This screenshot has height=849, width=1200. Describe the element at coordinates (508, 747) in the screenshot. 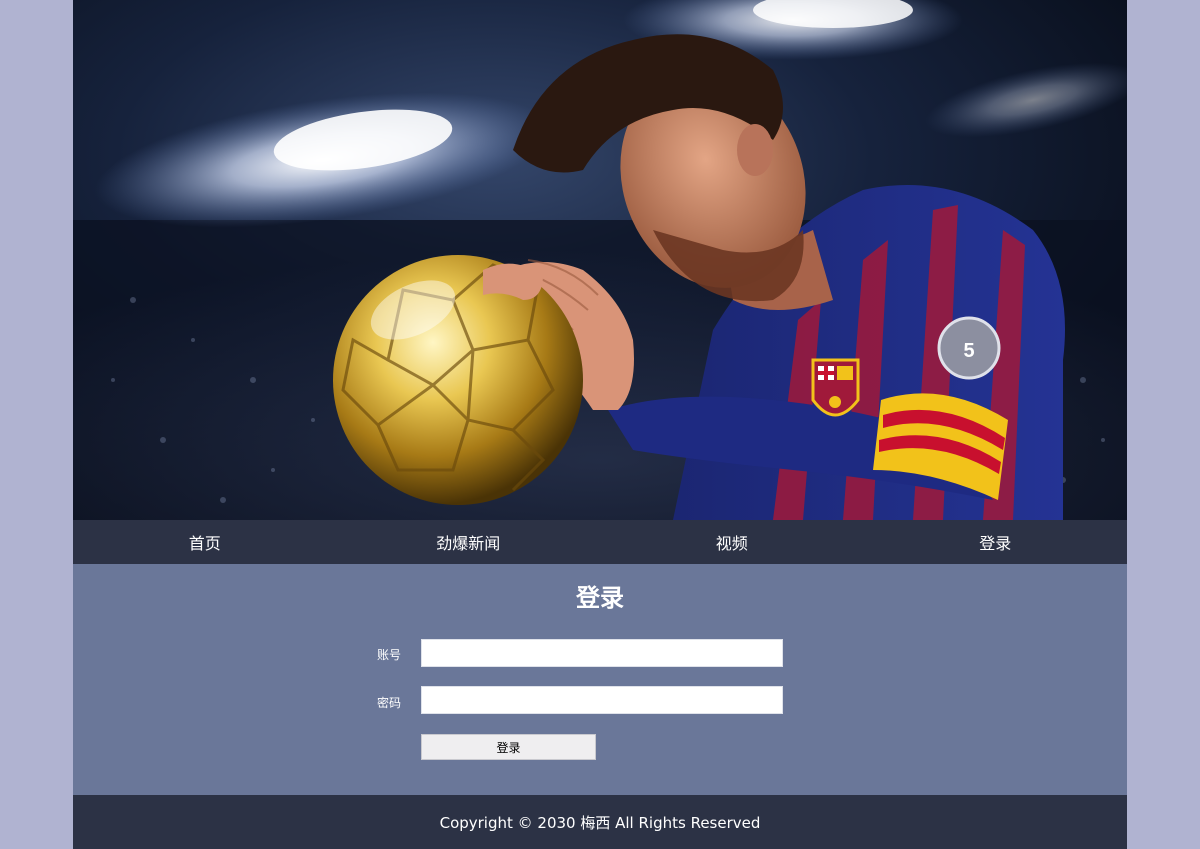

I see `login-submit-button: 登录` at that location.